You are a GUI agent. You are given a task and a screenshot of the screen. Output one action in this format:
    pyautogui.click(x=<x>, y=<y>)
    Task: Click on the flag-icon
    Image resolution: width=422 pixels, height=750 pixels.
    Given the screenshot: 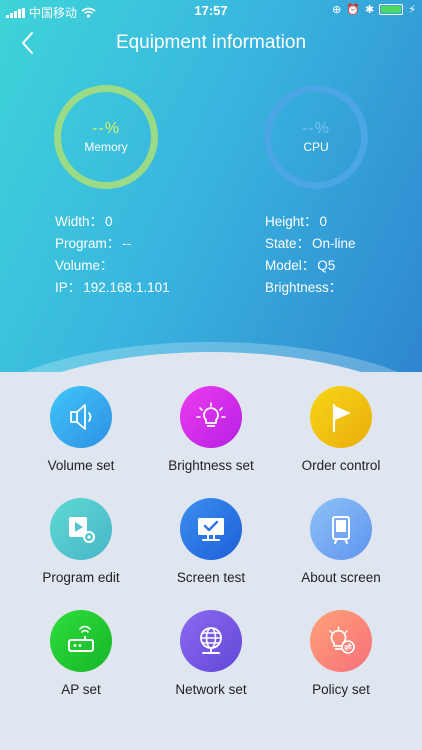 What is the action you would take?
    pyautogui.click(x=341, y=417)
    